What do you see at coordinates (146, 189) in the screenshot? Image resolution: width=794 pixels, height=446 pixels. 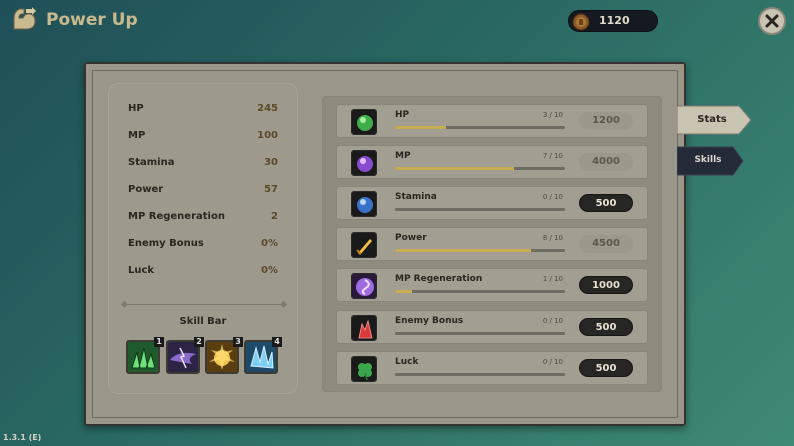 I see `stat-label: Power` at bounding box center [146, 189].